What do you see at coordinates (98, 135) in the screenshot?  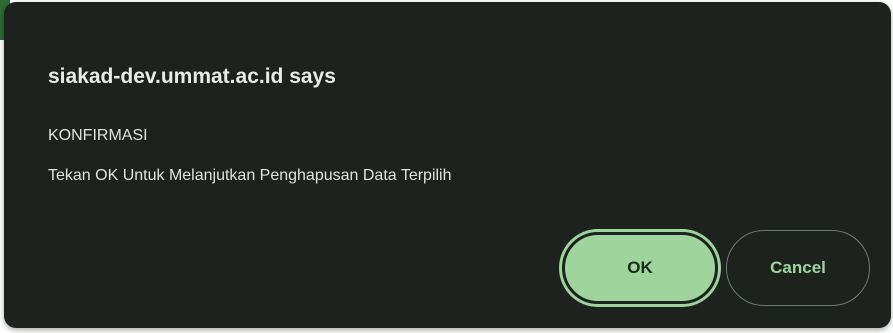 I see `dialog-message-heading: KONFIRMASI` at bounding box center [98, 135].